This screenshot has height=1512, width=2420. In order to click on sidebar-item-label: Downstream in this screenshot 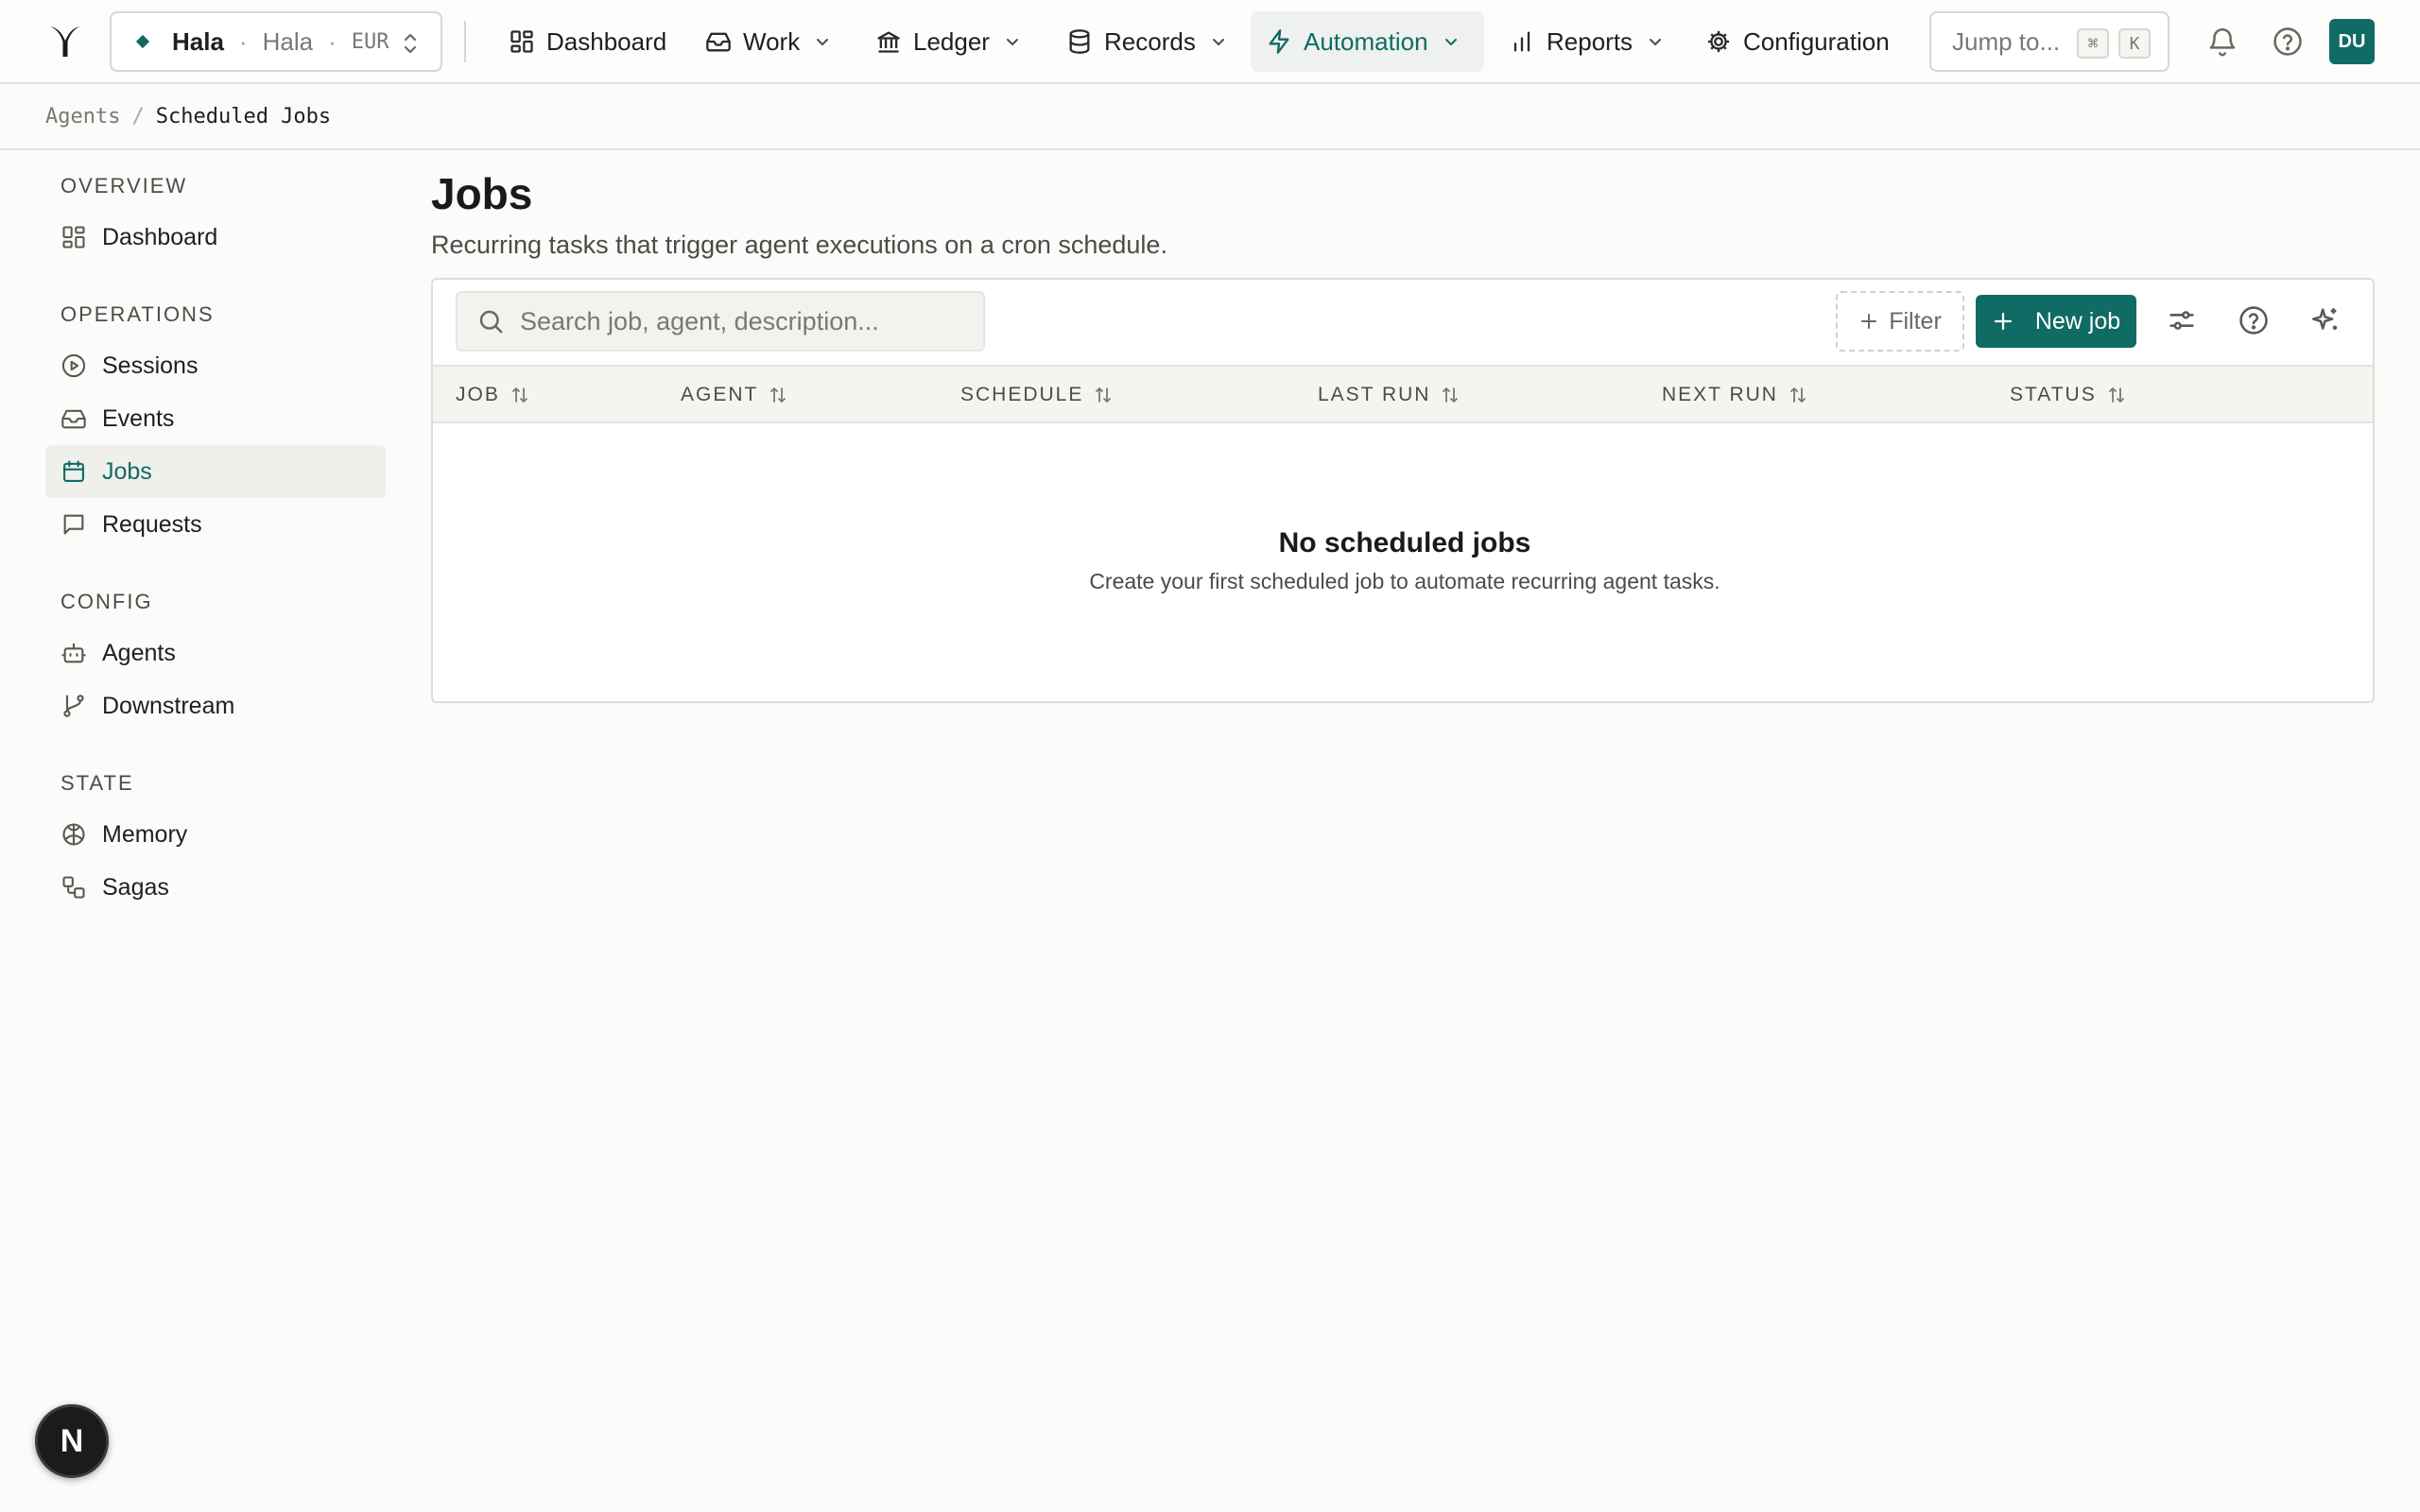, I will do `click(169, 705)`.